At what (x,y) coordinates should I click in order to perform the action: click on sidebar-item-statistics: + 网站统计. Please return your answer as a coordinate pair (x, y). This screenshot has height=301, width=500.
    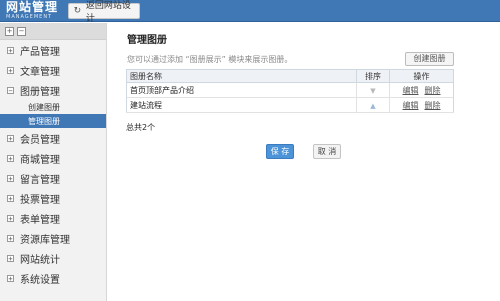
    Looking at the image, I should click on (53, 258).